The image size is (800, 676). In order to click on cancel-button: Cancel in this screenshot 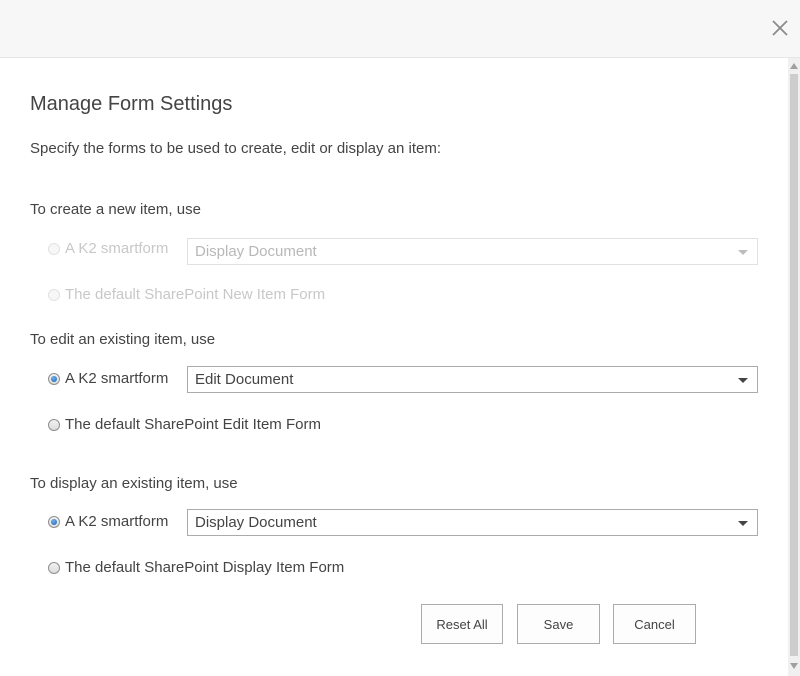, I will do `click(654, 624)`.